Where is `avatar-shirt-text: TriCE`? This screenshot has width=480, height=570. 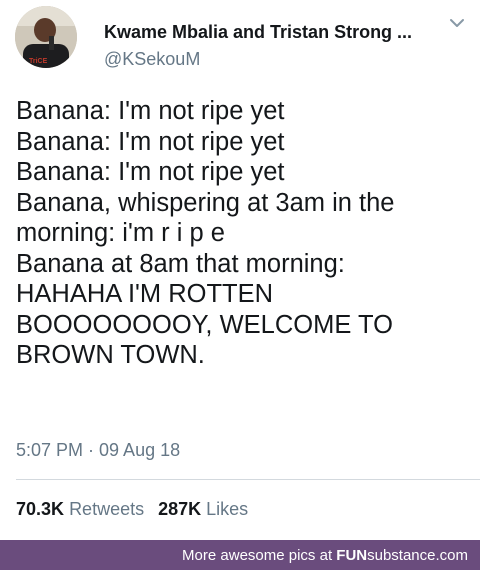
avatar-shirt-text: TriCE is located at coordinates (38, 61).